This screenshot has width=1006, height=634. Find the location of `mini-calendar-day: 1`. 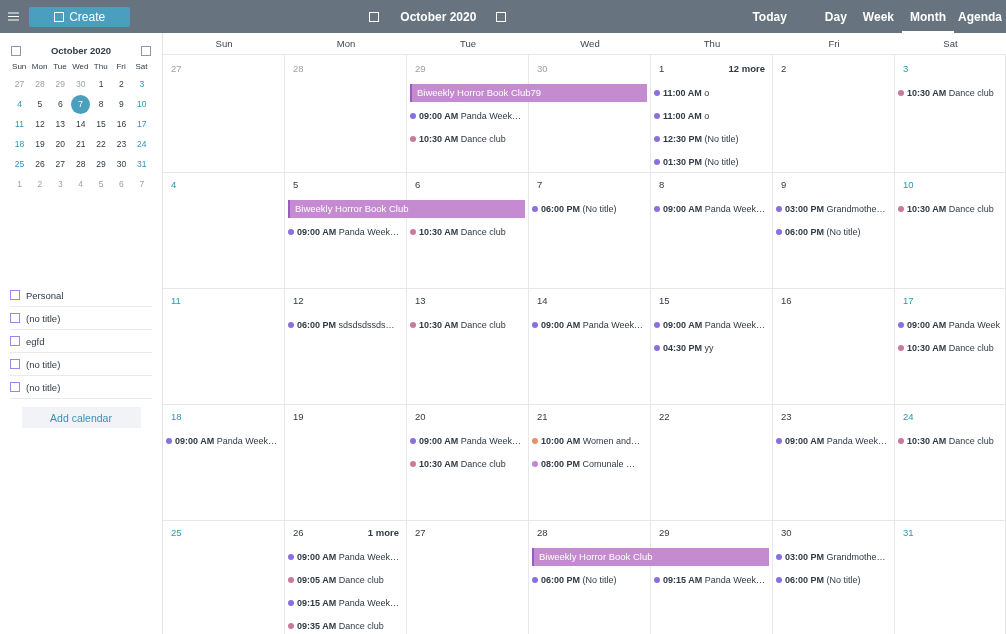

mini-calendar-day: 1 is located at coordinates (101, 84).